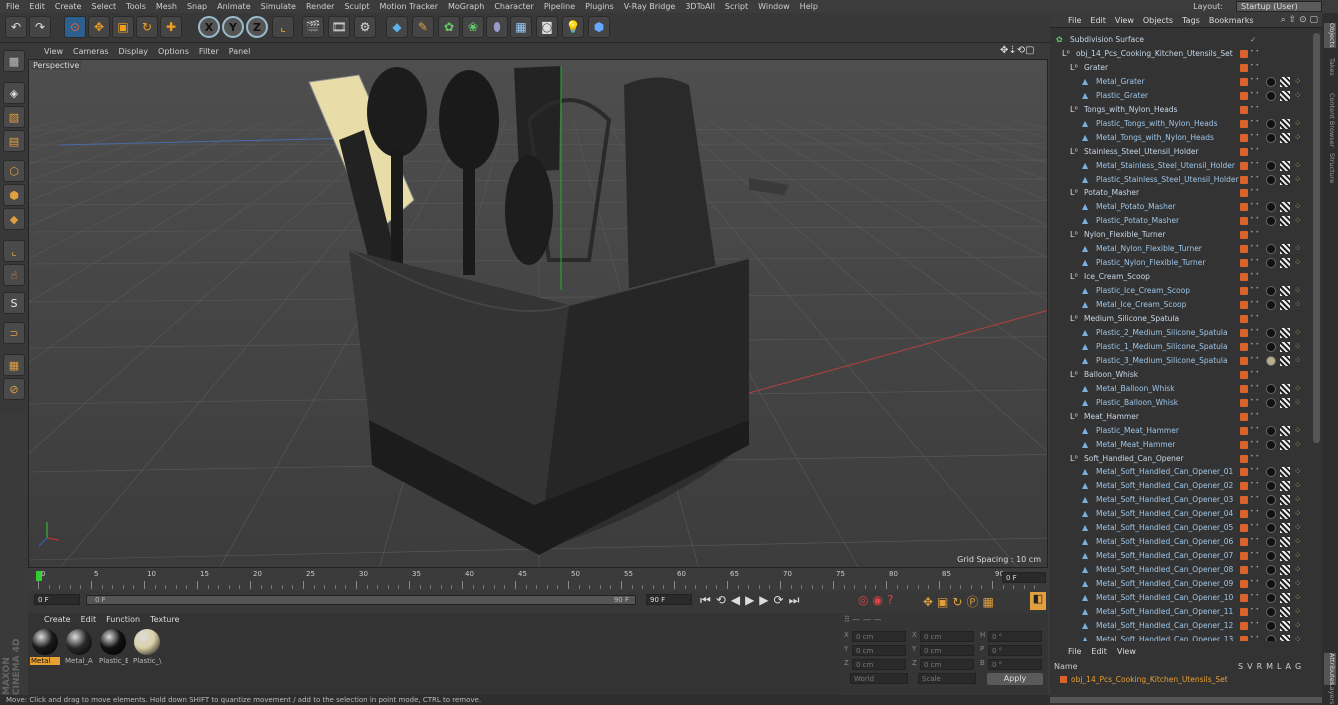  I want to click on redo-icon: ↷, so click(40, 27).